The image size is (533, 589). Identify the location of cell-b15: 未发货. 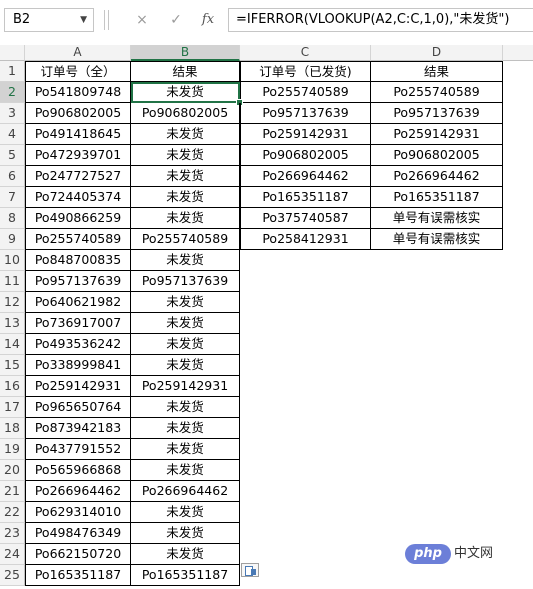
(185, 365).